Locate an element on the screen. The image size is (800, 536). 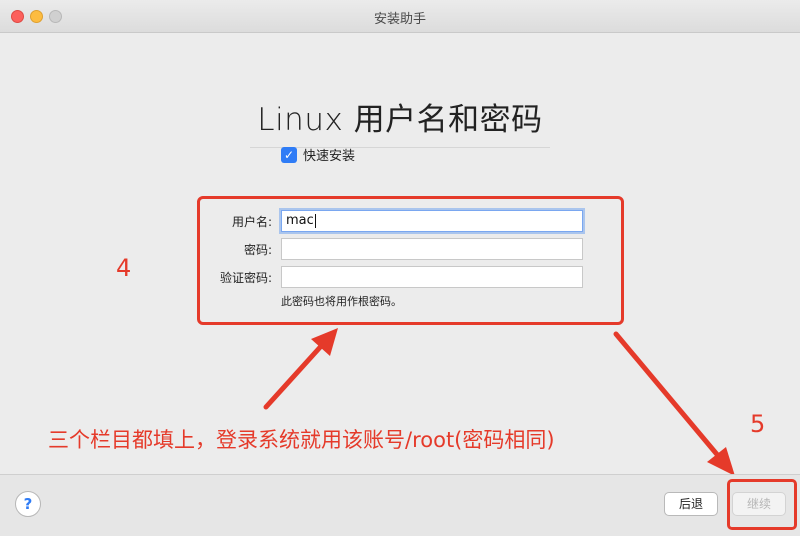
bottom-toolbar: ? 后退 继续 is located at coordinates (400, 505).